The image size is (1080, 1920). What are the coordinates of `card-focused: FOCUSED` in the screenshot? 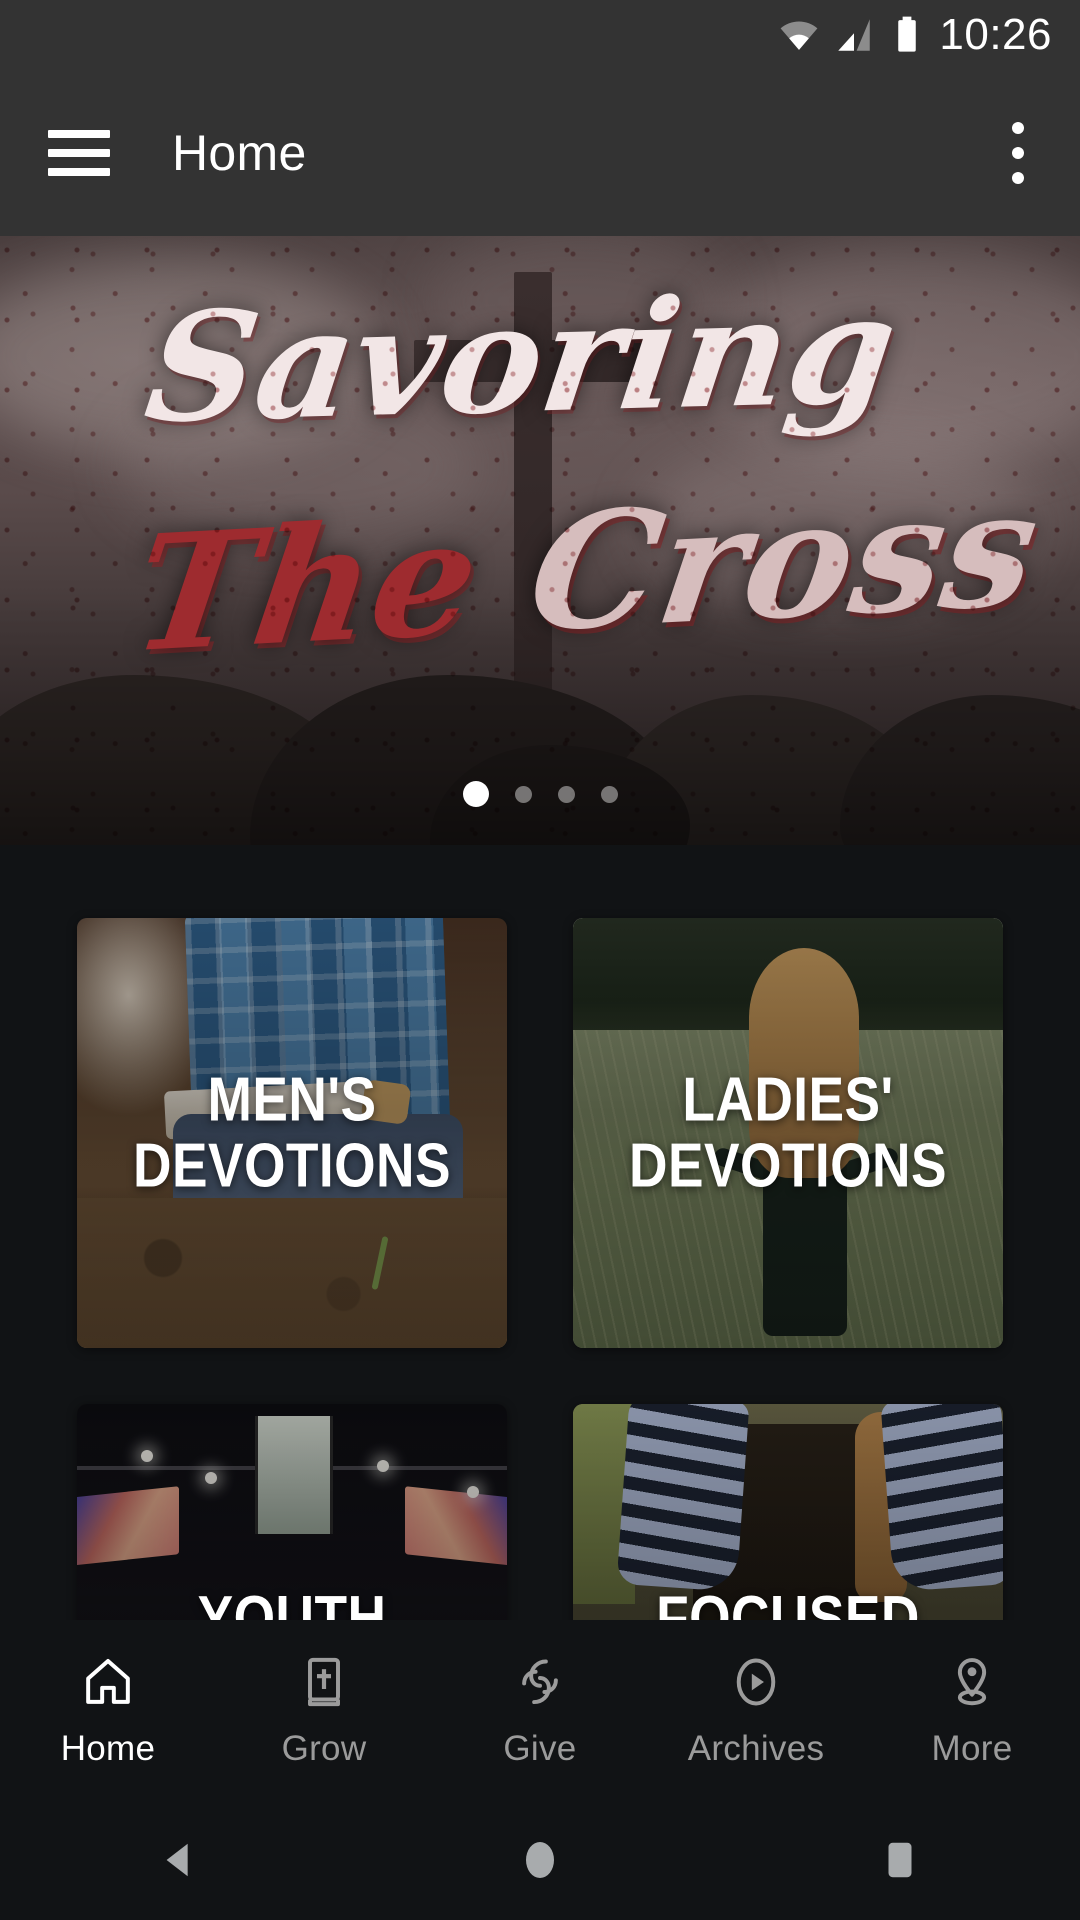 It's located at (788, 1512).